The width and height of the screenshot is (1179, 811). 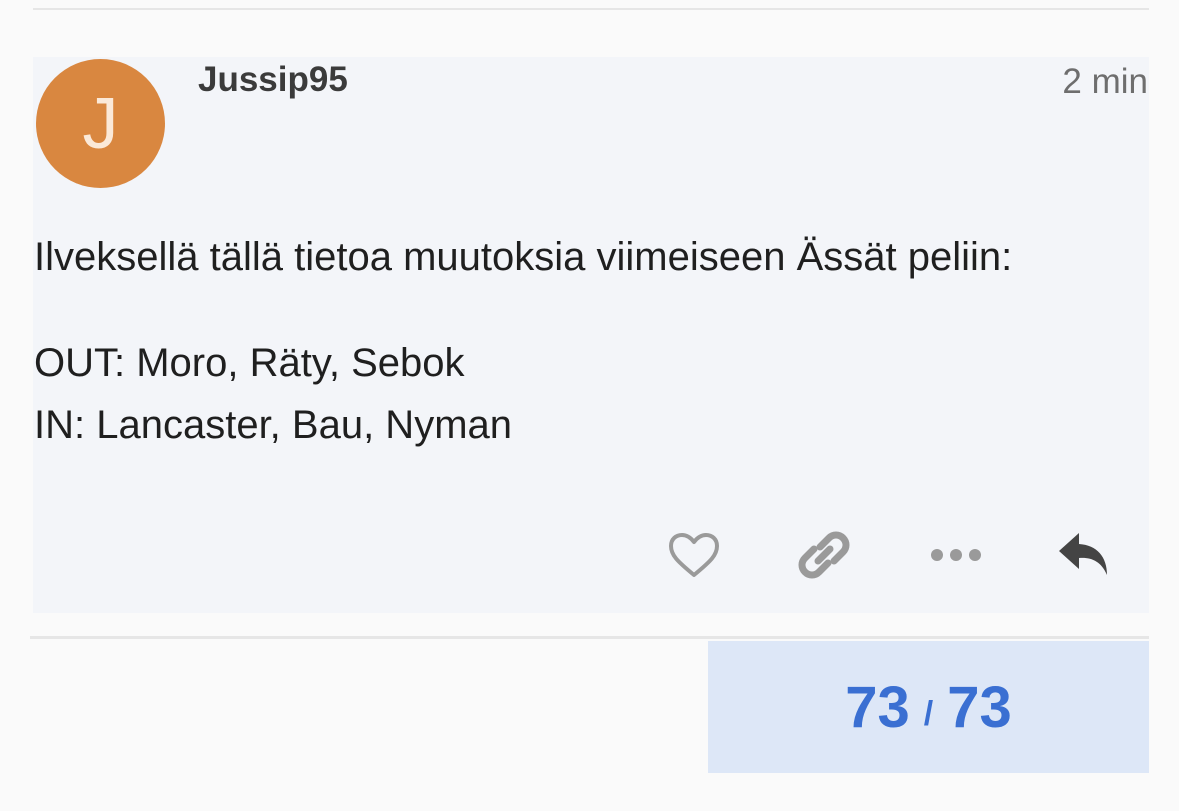 I want to click on copy-link-button, so click(x=824, y=555).